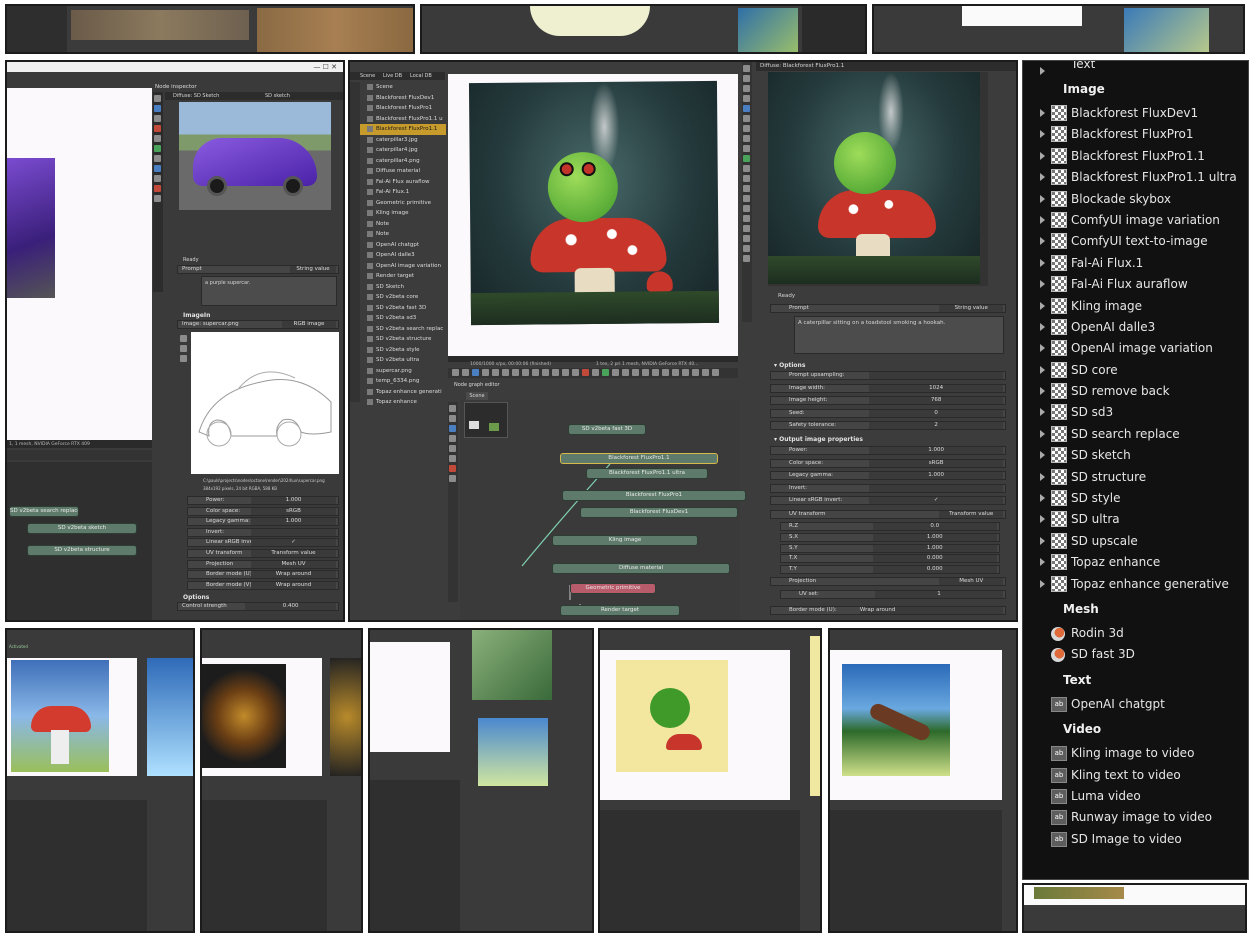 The height and width of the screenshot is (938, 1250). What do you see at coordinates (403, 161) in the screenshot?
I see `tree-item: caterpillar4.png` at bounding box center [403, 161].